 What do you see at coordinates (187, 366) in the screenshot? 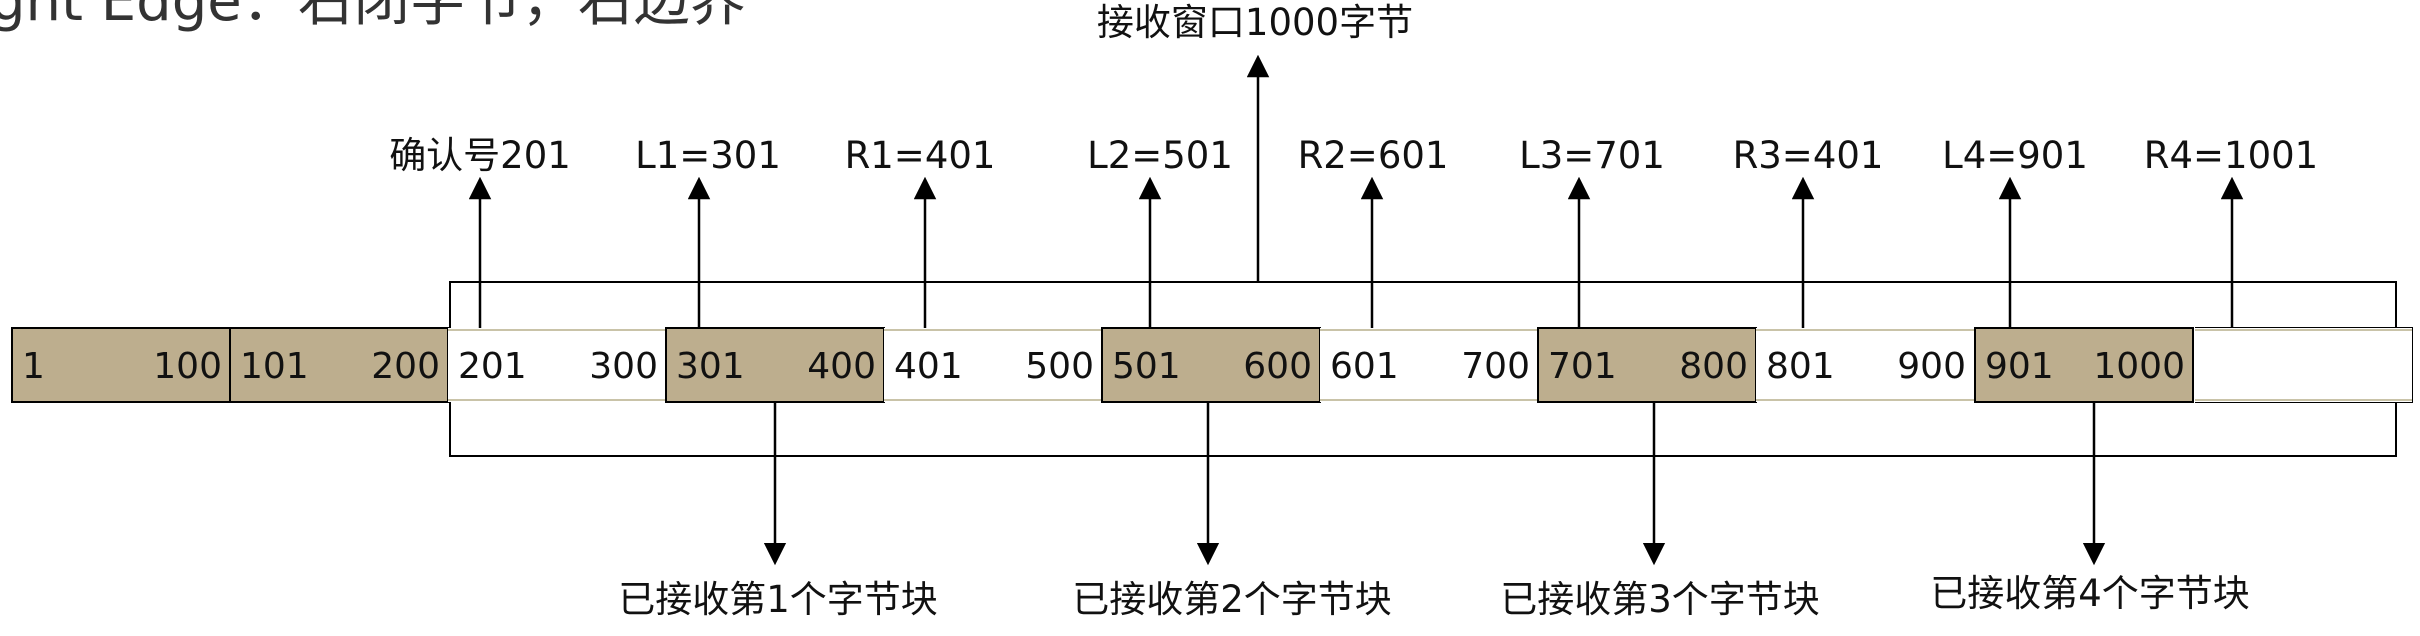
I see `cell-end-label: 100` at bounding box center [187, 366].